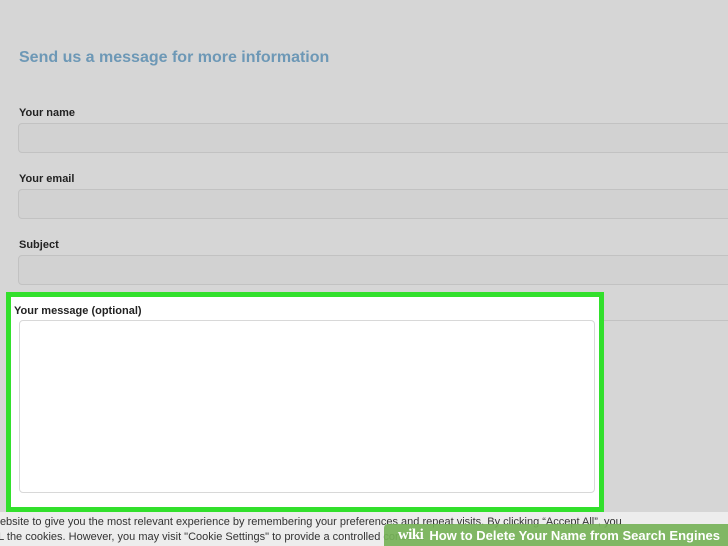  What do you see at coordinates (373, 138) in the screenshot?
I see `name-input` at bounding box center [373, 138].